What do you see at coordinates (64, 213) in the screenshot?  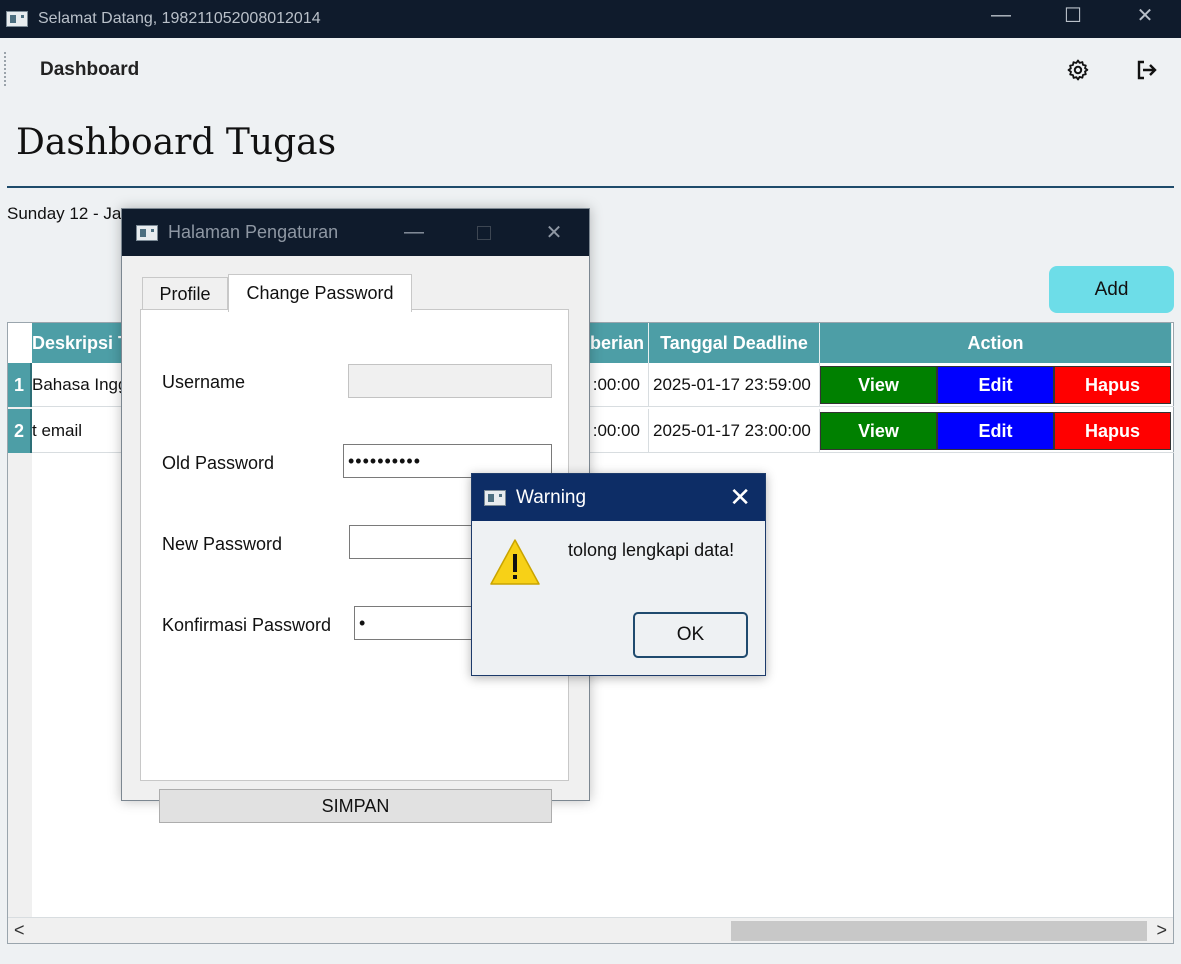 I see `date-label: Sunday 12 - Ja` at bounding box center [64, 213].